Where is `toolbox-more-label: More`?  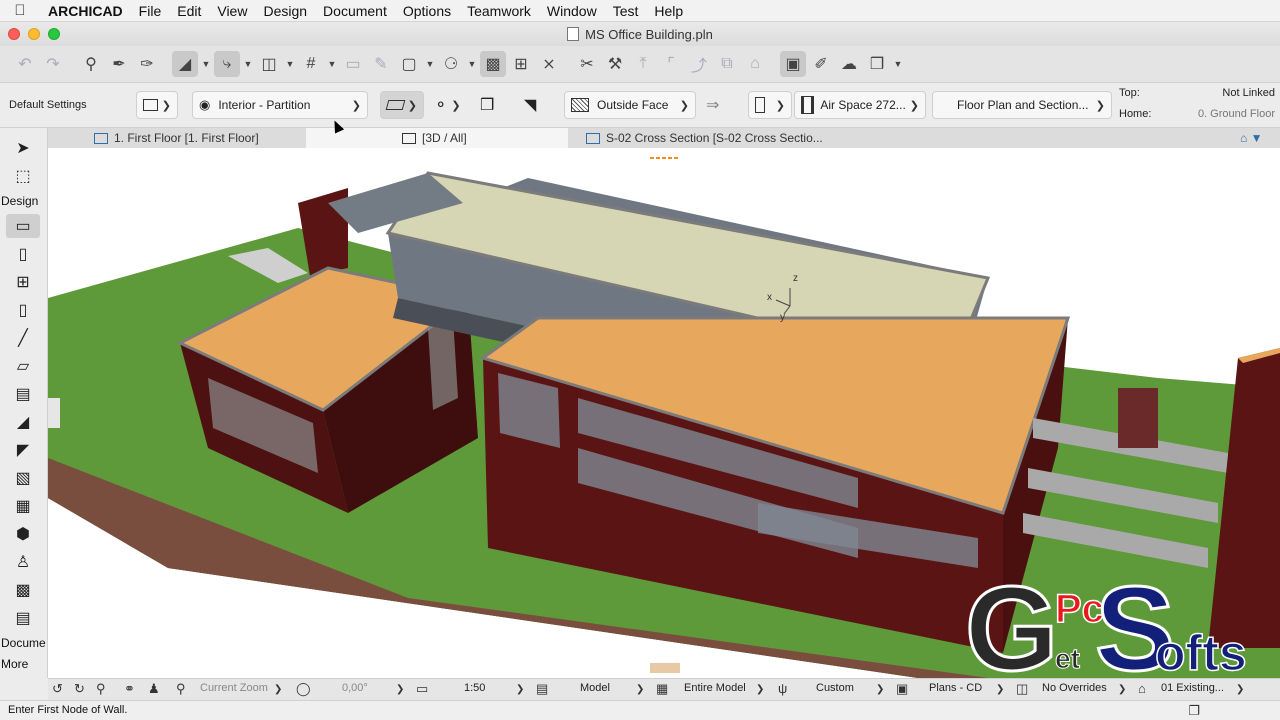
toolbox-more-label: More is located at coordinates (14, 664).